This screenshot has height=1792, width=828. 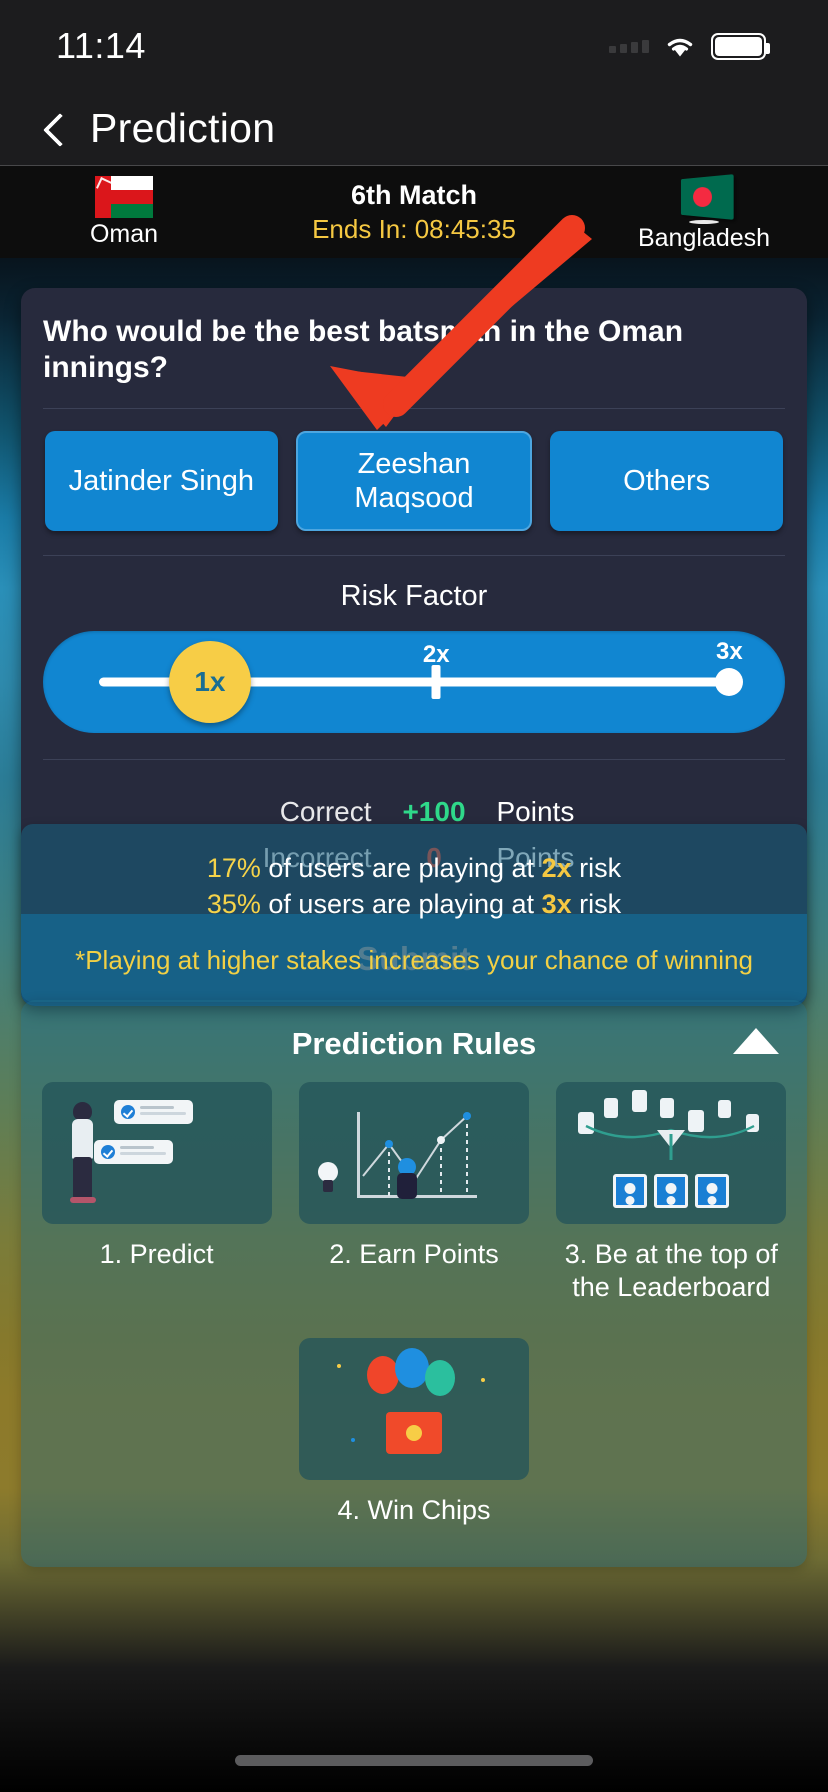 What do you see at coordinates (233, 868) in the screenshot?
I see `stat-pct-2x: 17%` at bounding box center [233, 868].